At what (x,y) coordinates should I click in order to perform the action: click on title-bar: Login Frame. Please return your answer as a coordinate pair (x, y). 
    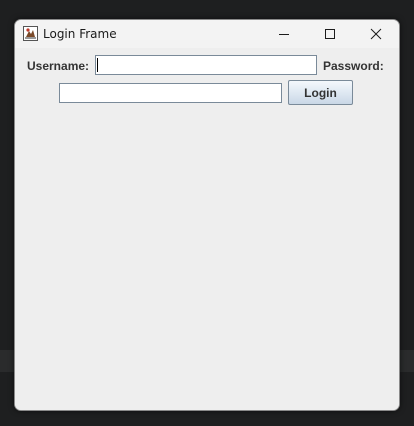
    Looking at the image, I should click on (207, 34).